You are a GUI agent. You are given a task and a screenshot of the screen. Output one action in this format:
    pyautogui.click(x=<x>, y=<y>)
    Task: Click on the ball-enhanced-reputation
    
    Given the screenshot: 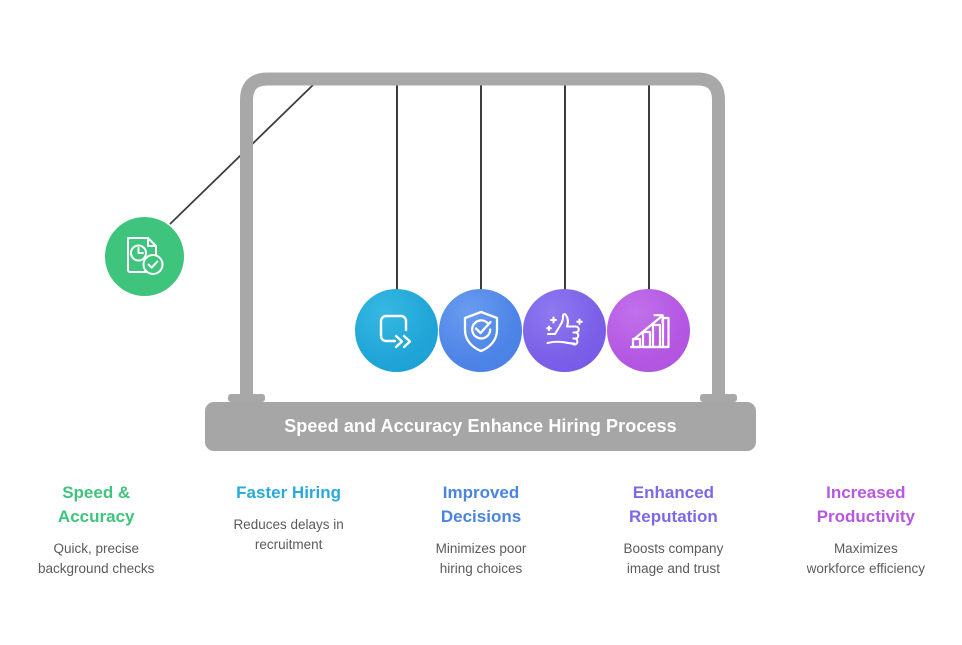 What is the action you would take?
    pyautogui.click(x=564, y=330)
    